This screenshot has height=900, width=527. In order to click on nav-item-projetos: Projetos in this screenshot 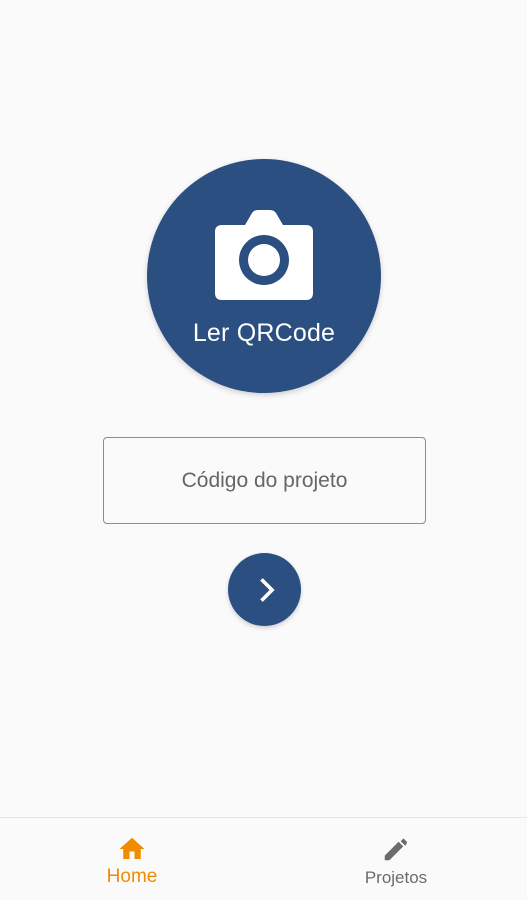, I will do `click(396, 859)`.